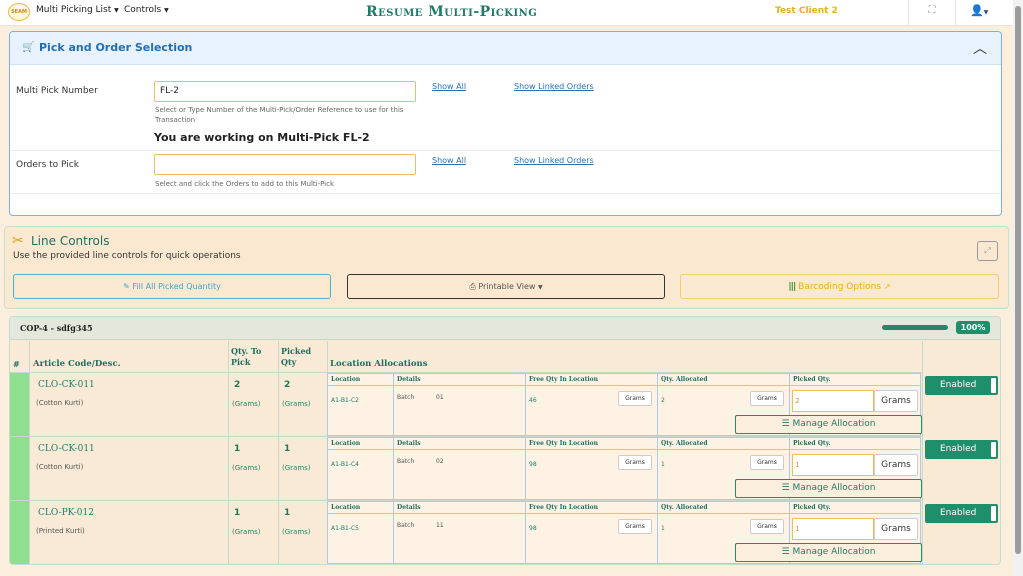 This screenshot has width=1023, height=576. Describe the element at coordinates (505, 48) in the screenshot. I see `panel-header: 🛒 Pick and Order Selection ︿` at that location.